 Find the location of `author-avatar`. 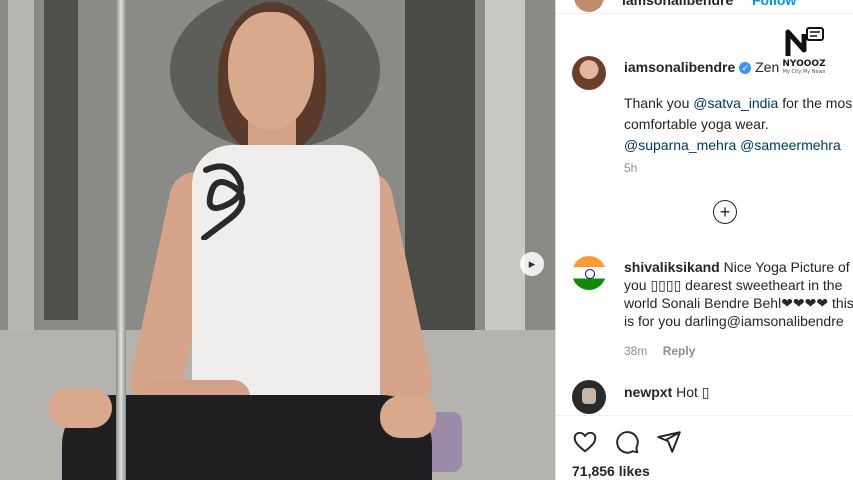

author-avatar is located at coordinates (589, 73).